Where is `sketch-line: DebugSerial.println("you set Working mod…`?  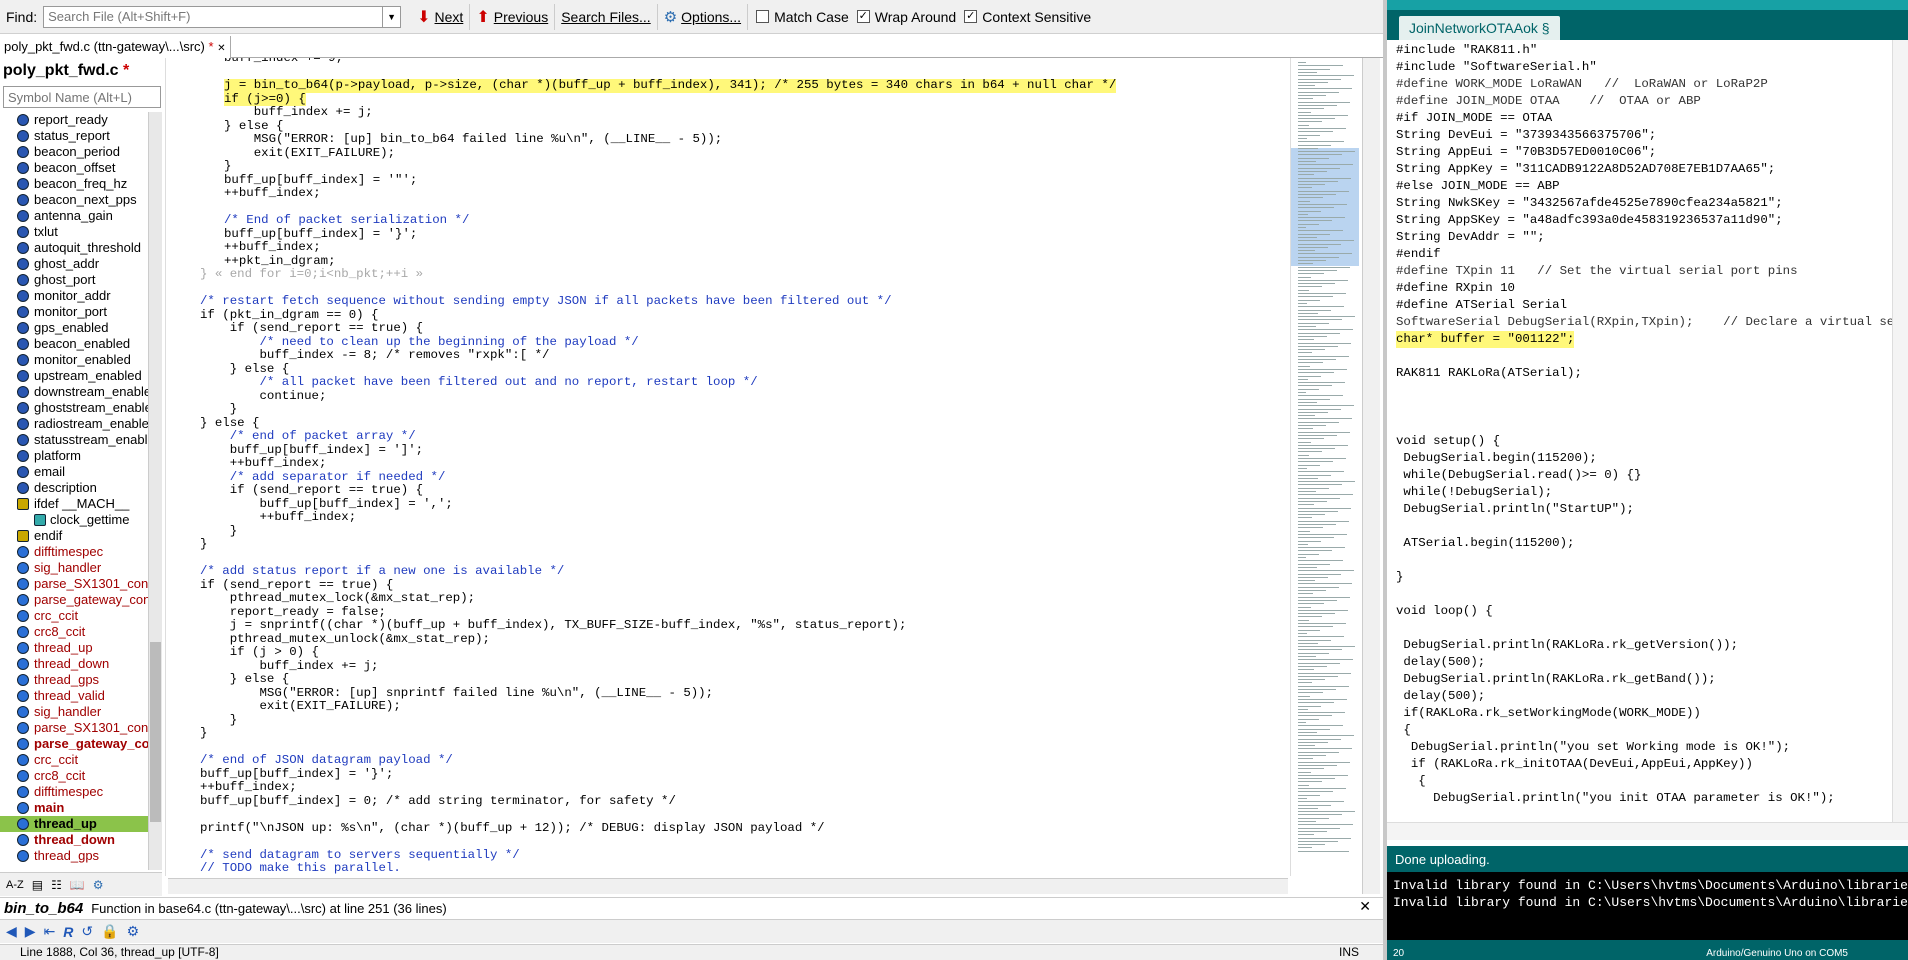 sketch-line: DebugSerial.println("you set Working mod… is located at coordinates (1593, 747).